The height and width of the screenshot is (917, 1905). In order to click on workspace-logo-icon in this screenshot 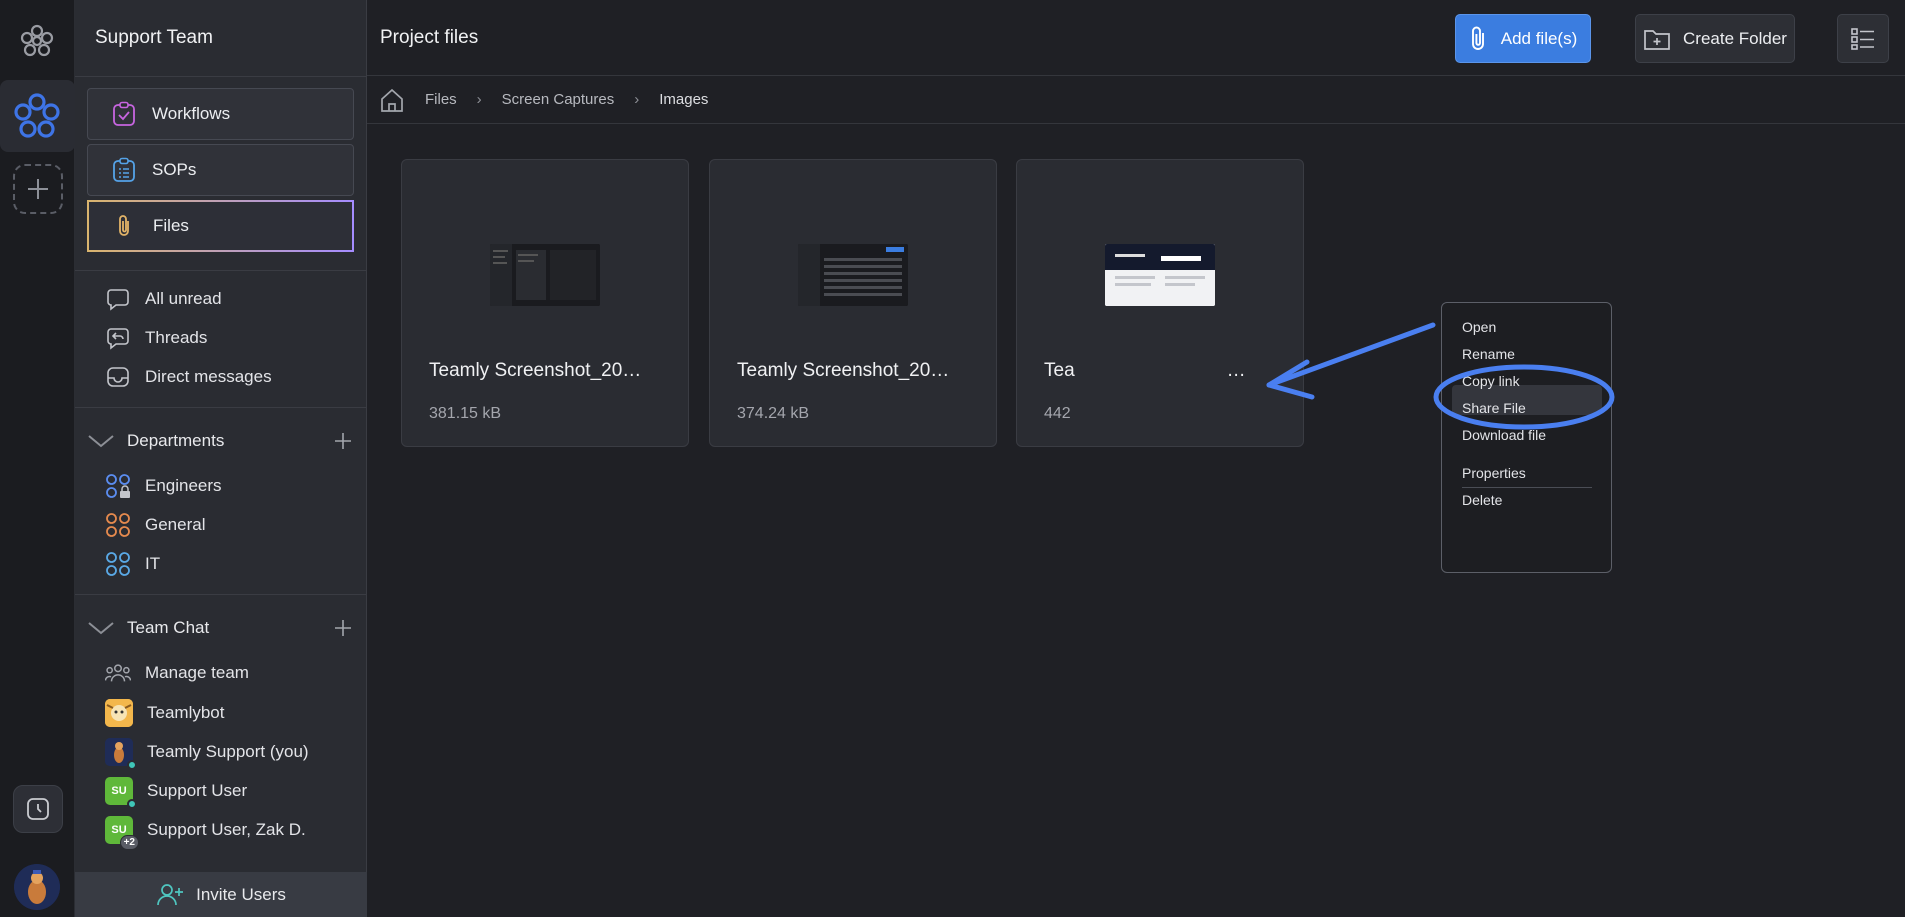, I will do `click(37, 115)`.